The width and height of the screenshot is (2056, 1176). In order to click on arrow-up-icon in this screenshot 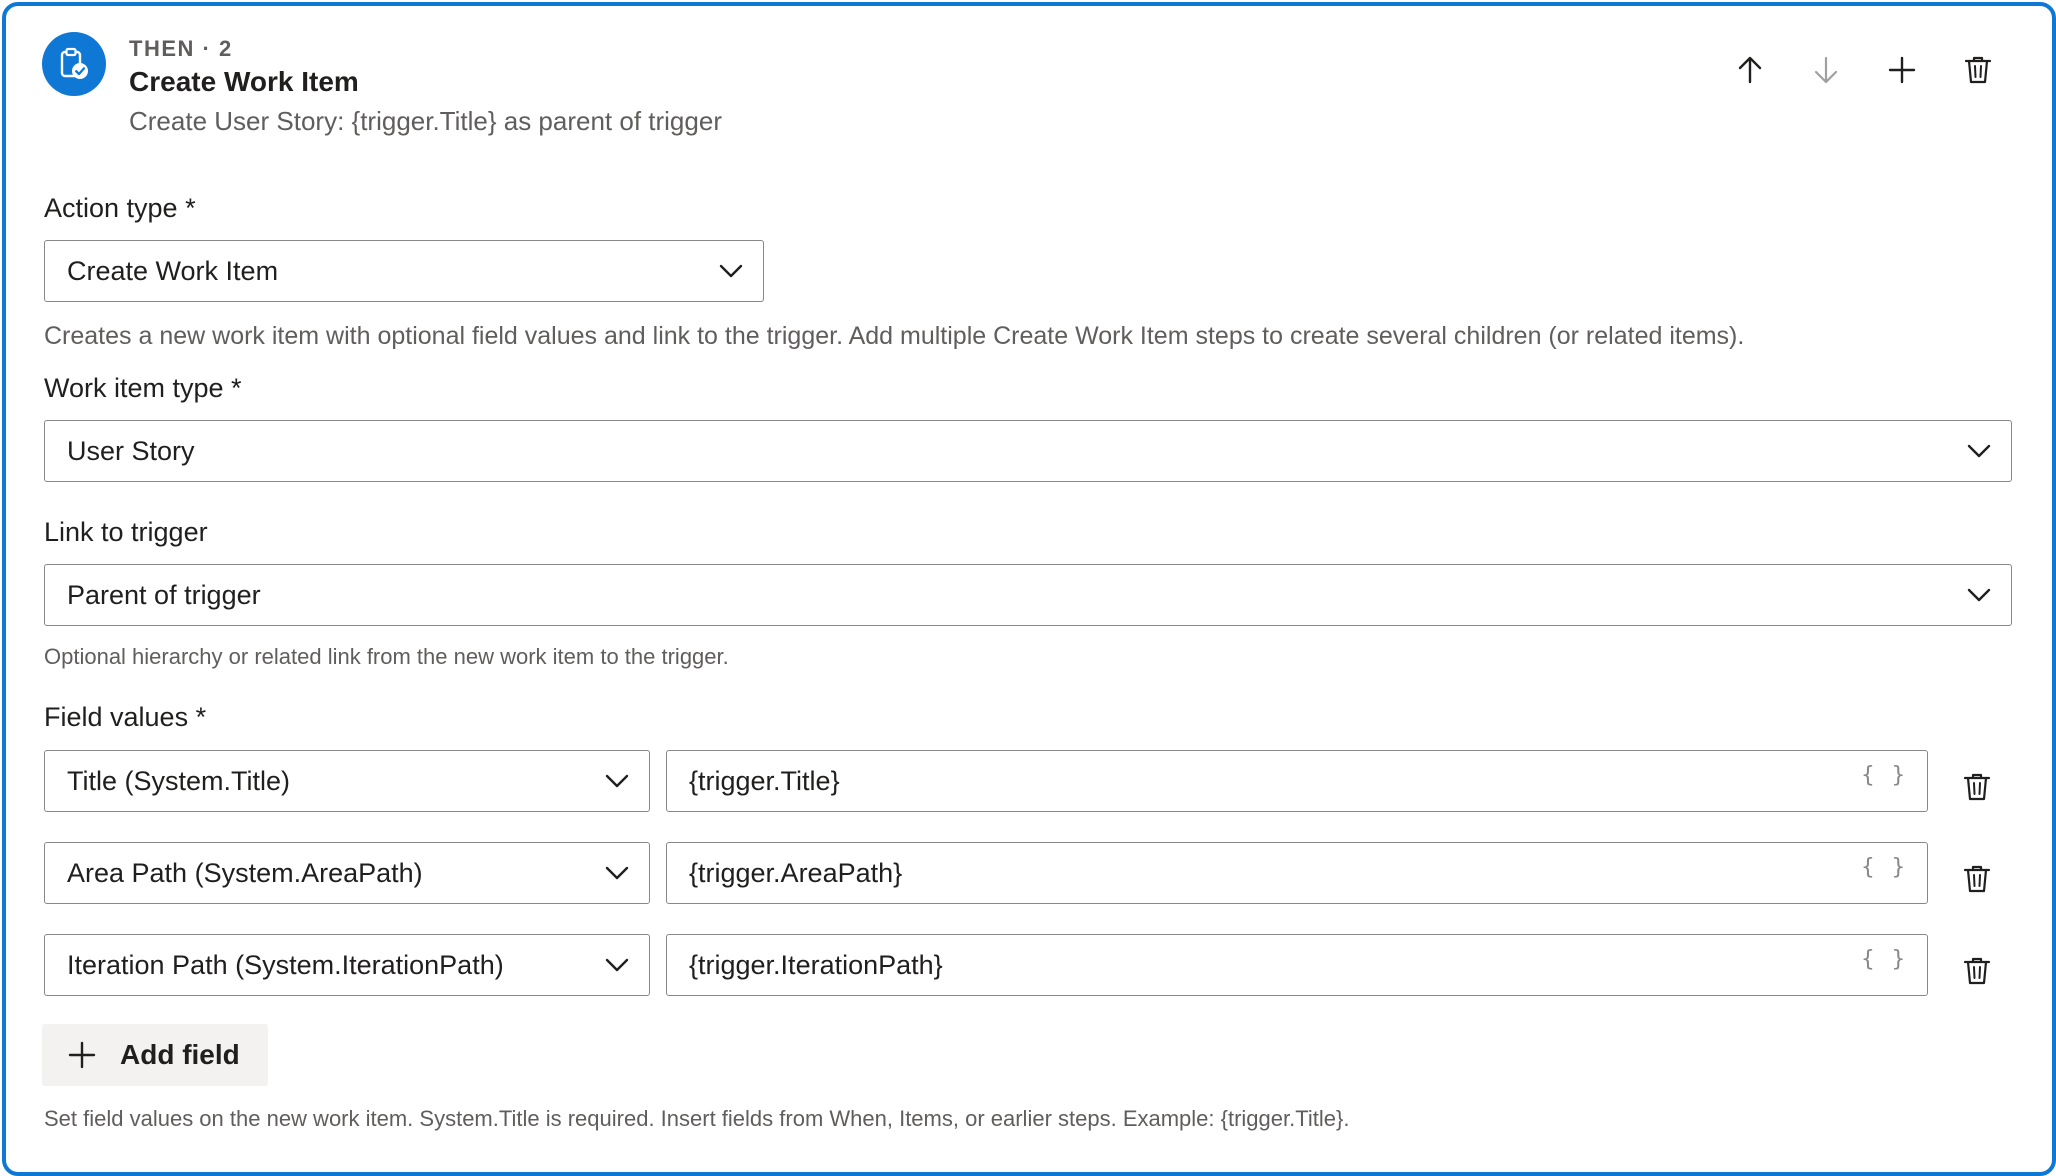, I will do `click(1750, 70)`.